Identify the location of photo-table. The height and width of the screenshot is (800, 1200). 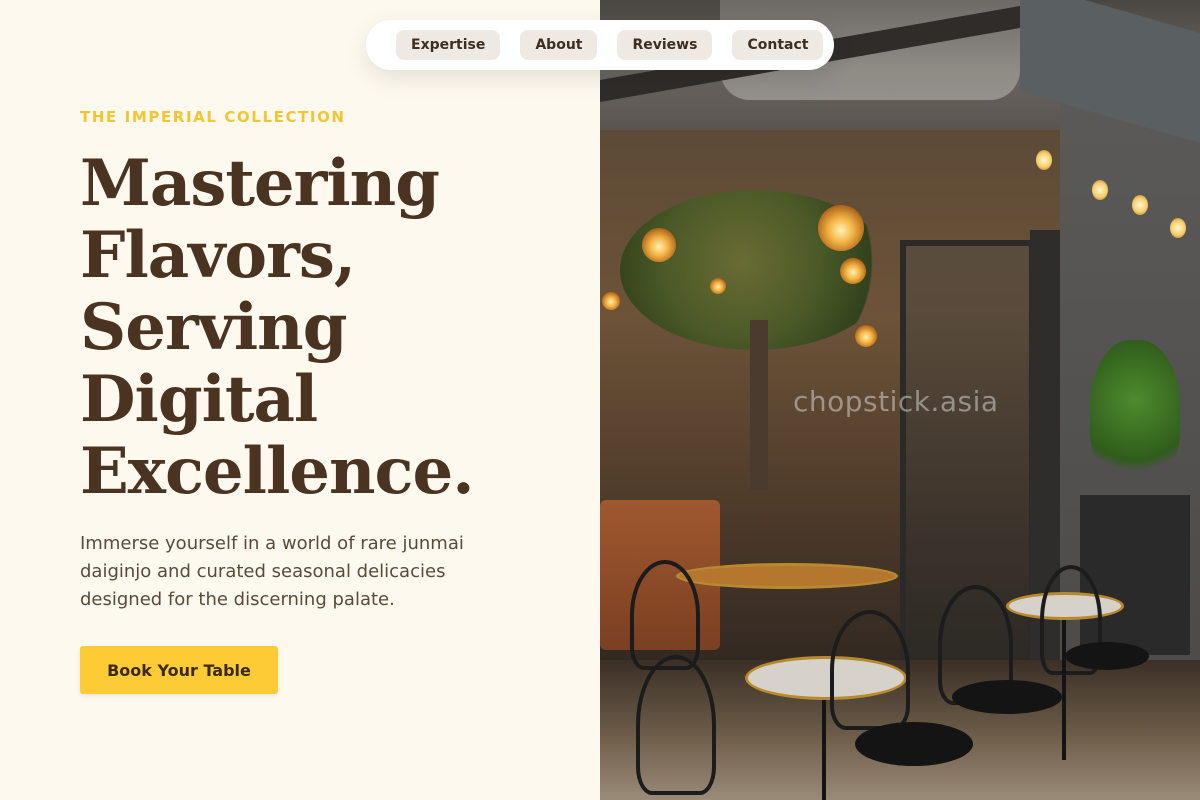
(787, 576).